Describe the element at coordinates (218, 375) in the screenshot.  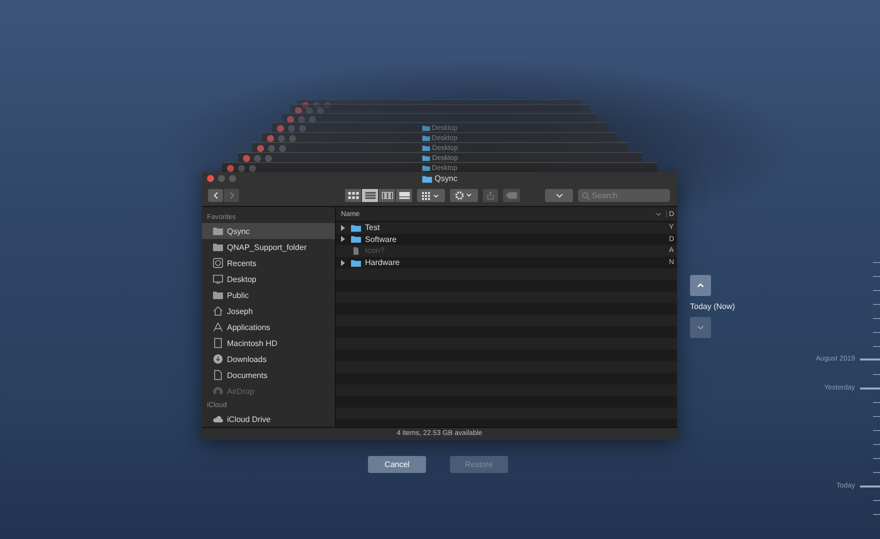
I see `document-icon` at that location.